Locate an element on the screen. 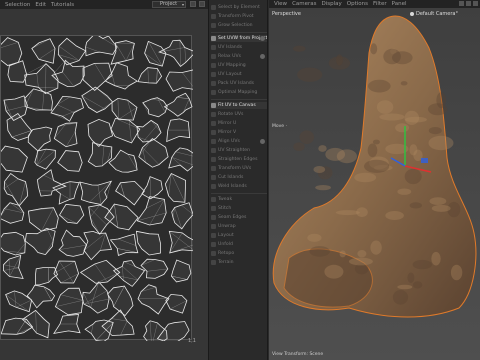  panel-item: Cut Islands is located at coordinates (239, 177).